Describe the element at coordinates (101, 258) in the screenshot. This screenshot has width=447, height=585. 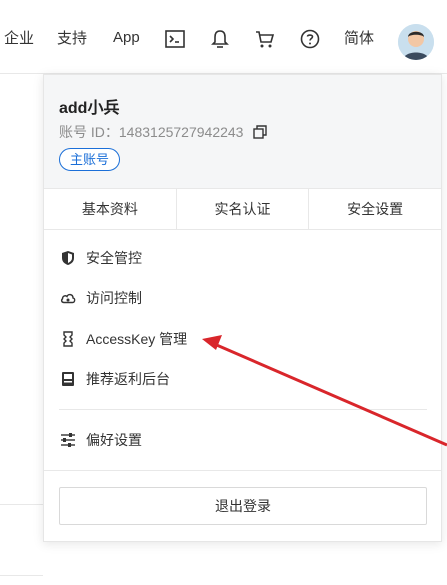
I see `menu-item-security-control: 安全管控` at that location.